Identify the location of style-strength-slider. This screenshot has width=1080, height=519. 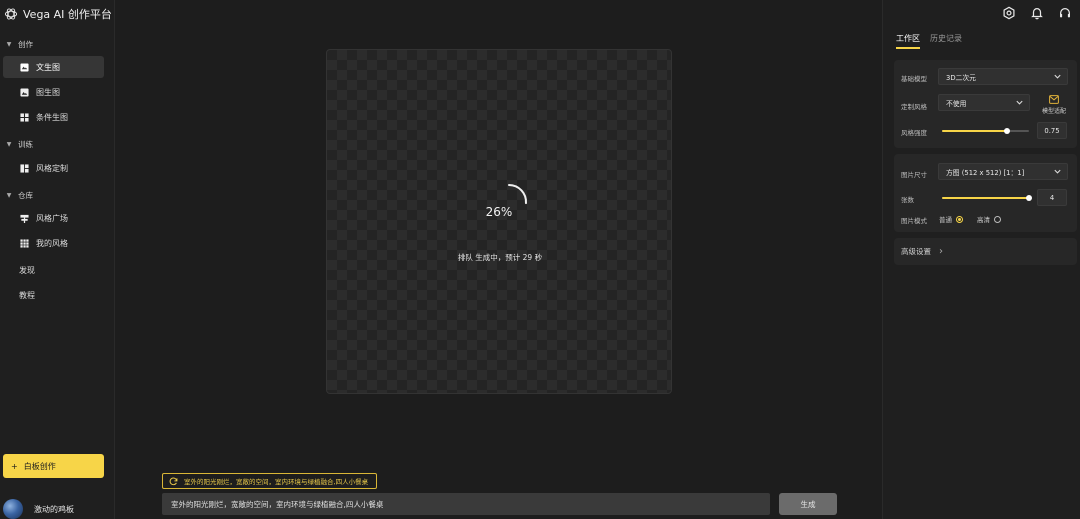
(985, 131).